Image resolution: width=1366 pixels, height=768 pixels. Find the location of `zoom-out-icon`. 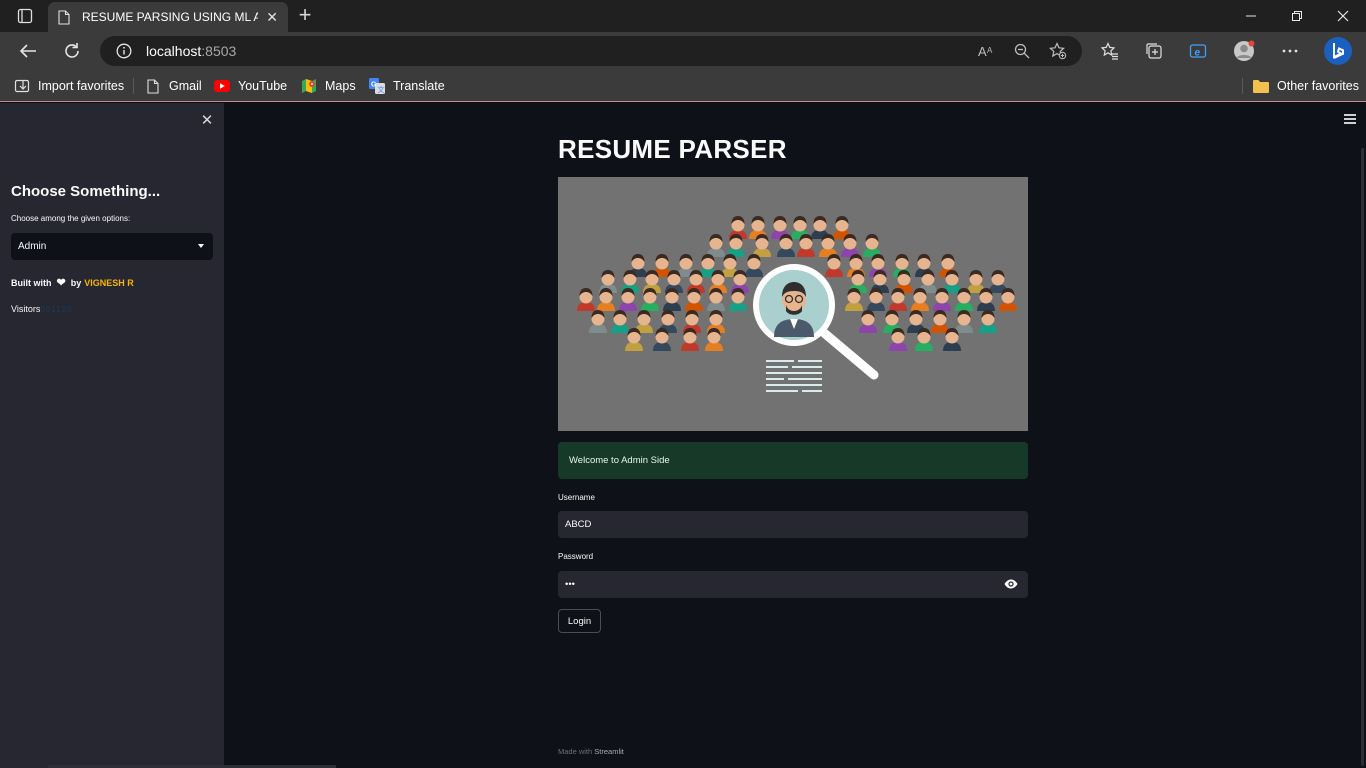

zoom-out-icon is located at coordinates (1022, 51).